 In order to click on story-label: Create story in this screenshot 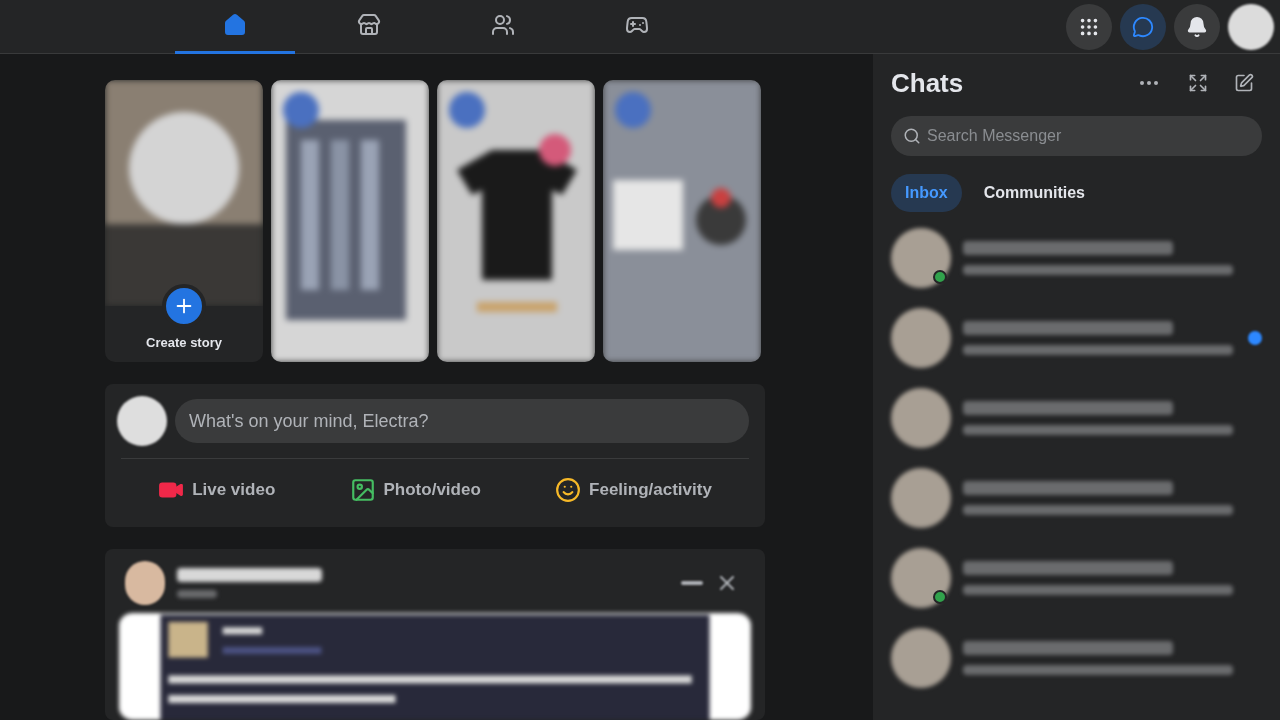, I will do `click(184, 342)`.